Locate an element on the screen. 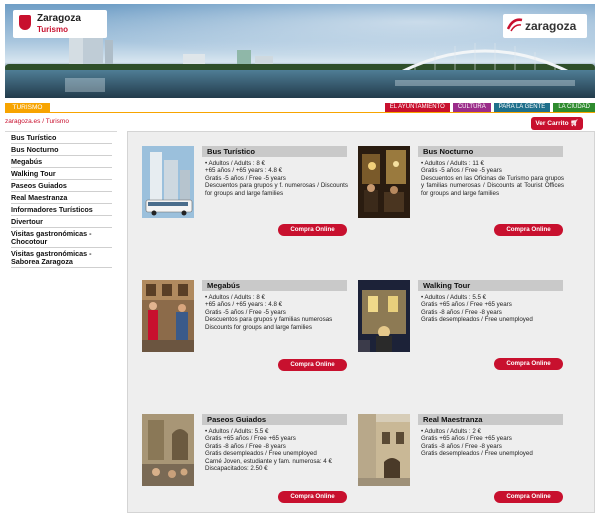 The width and height of the screenshot is (600, 522). product-title: Megabús is located at coordinates (274, 285).